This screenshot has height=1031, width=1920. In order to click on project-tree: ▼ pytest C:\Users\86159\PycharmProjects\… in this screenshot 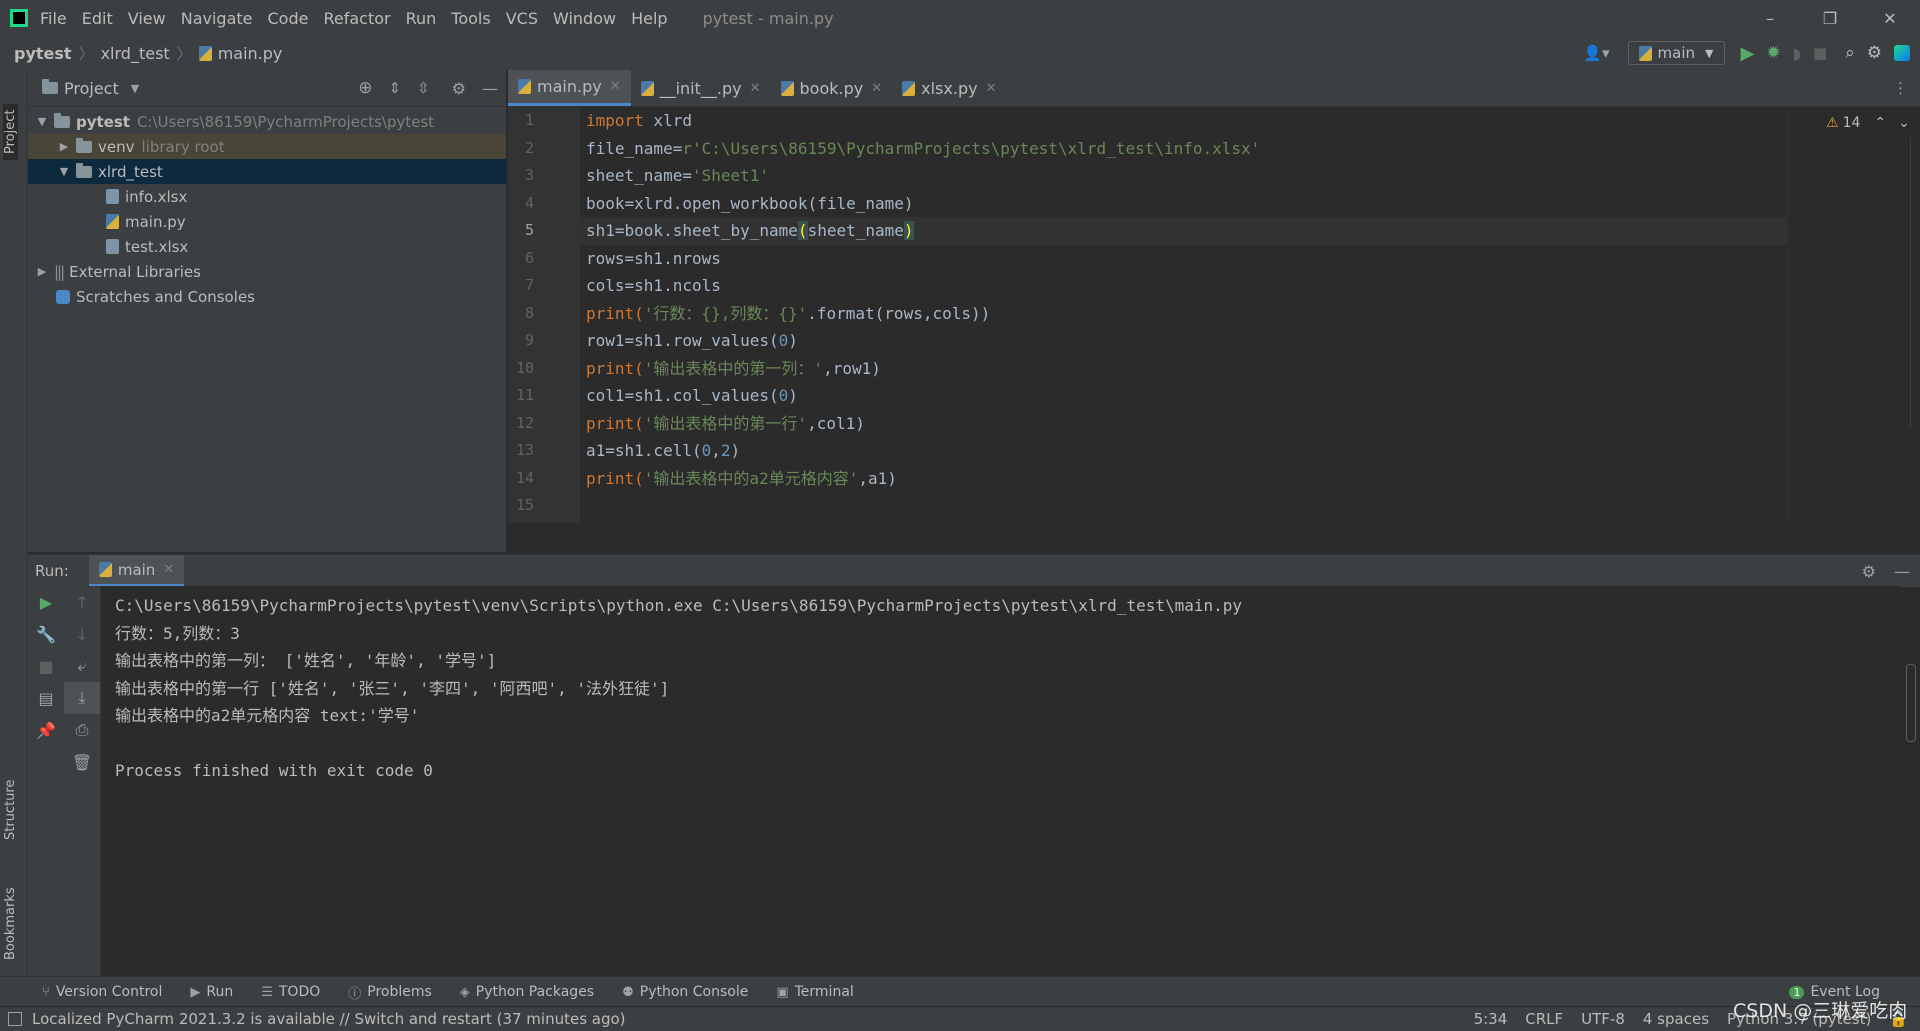, I will do `click(267, 208)`.